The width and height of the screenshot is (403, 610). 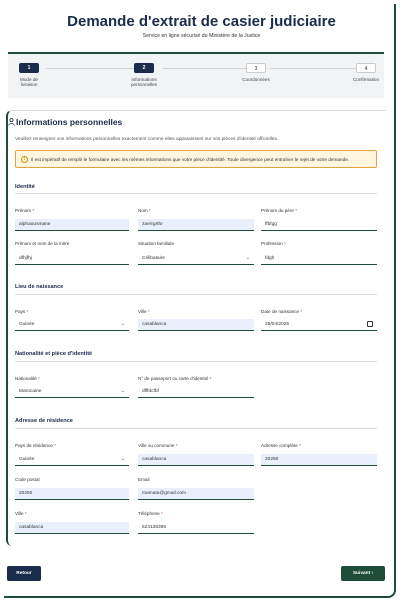 What do you see at coordinates (366, 68) in the screenshot?
I see `step-number: 4` at bounding box center [366, 68].